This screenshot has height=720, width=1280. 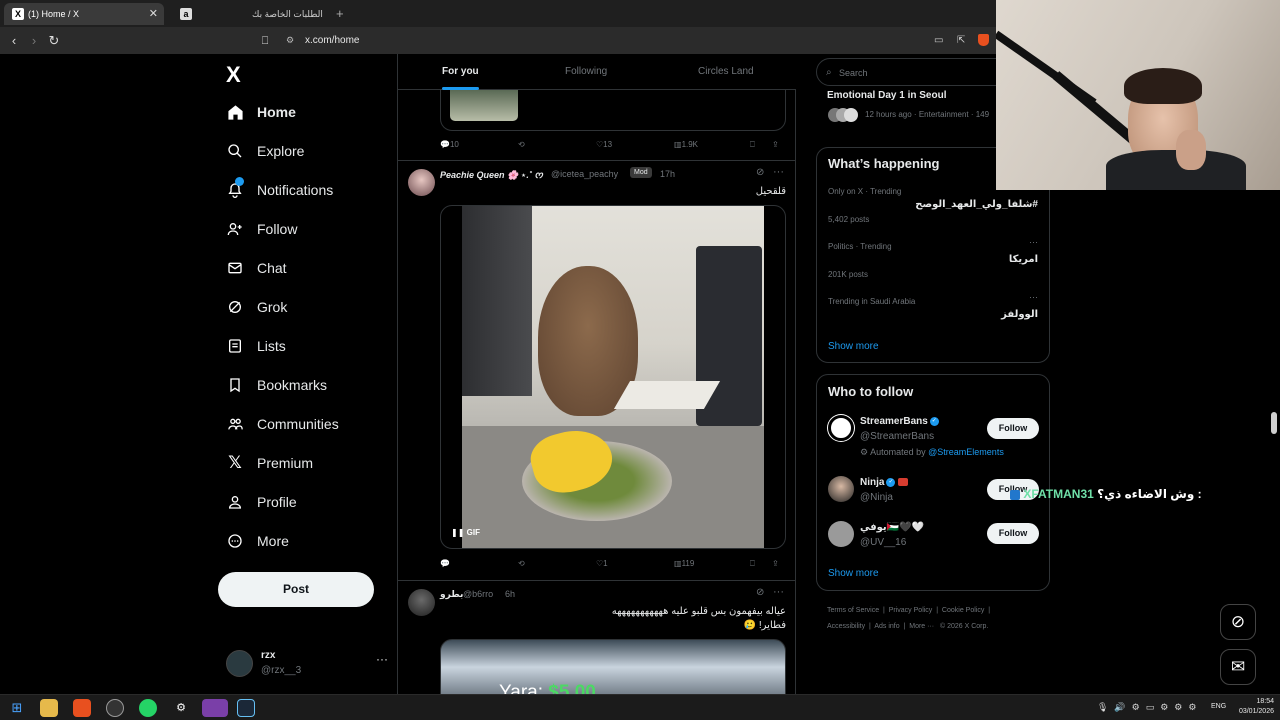 I want to click on tweet-gif: ❚❚ GIF, so click(x=613, y=377).